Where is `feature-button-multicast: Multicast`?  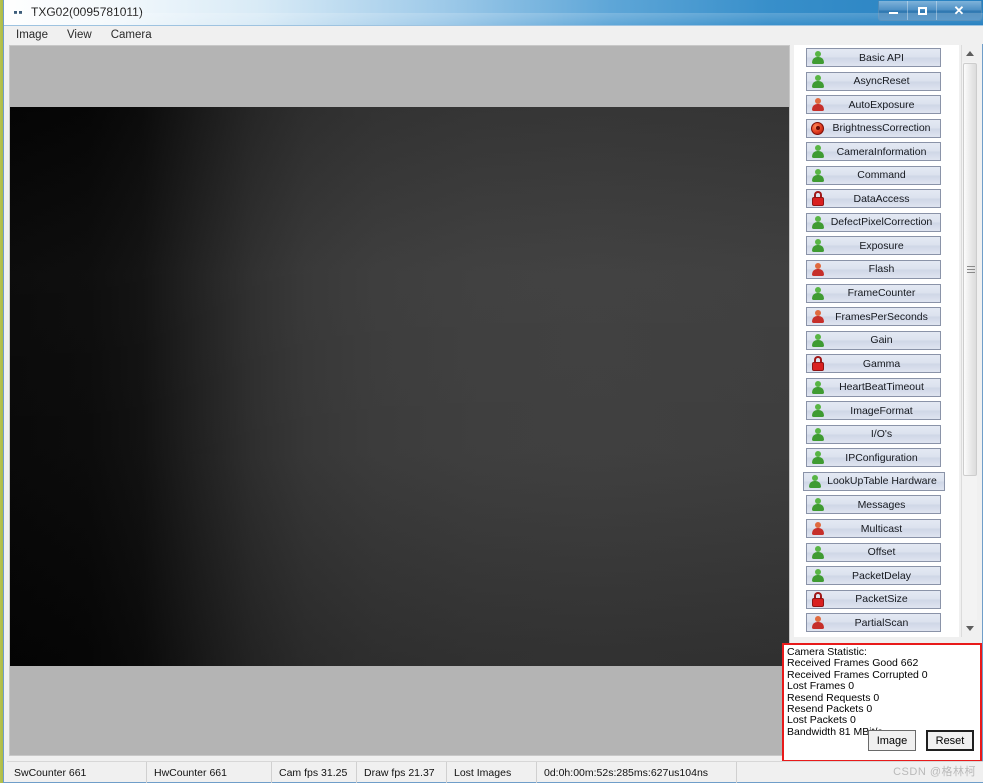
feature-button-multicast: Multicast is located at coordinates (873, 528).